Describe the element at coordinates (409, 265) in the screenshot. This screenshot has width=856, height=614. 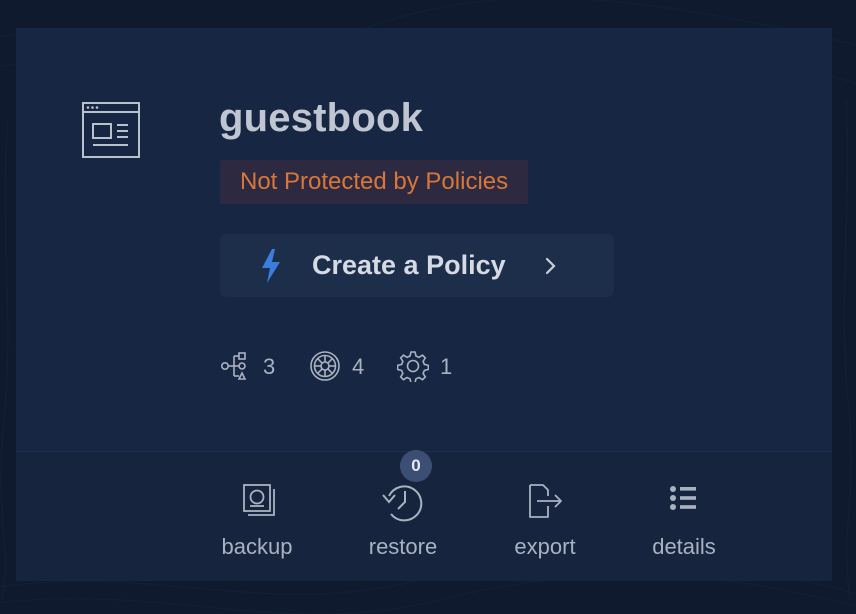
I see `create-policy-label: Create a Policy` at that location.